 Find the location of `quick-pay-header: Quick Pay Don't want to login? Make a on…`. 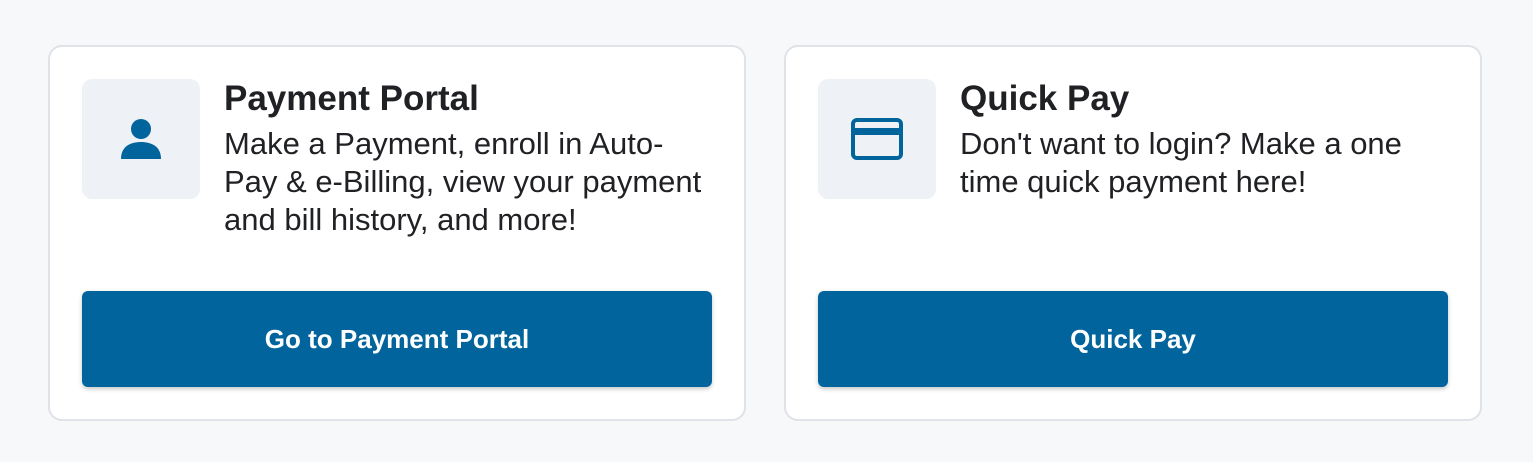

quick-pay-header: Quick Pay Don't want to login? Make a on… is located at coordinates (1134, 140).